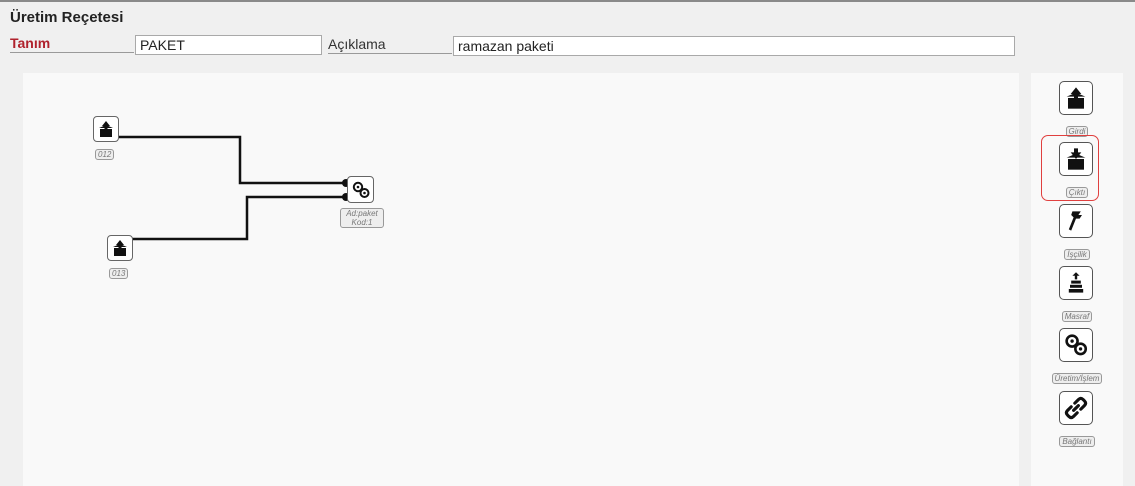  Describe the element at coordinates (734, 46) in the screenshot. I see `aciklama-input` at that location.